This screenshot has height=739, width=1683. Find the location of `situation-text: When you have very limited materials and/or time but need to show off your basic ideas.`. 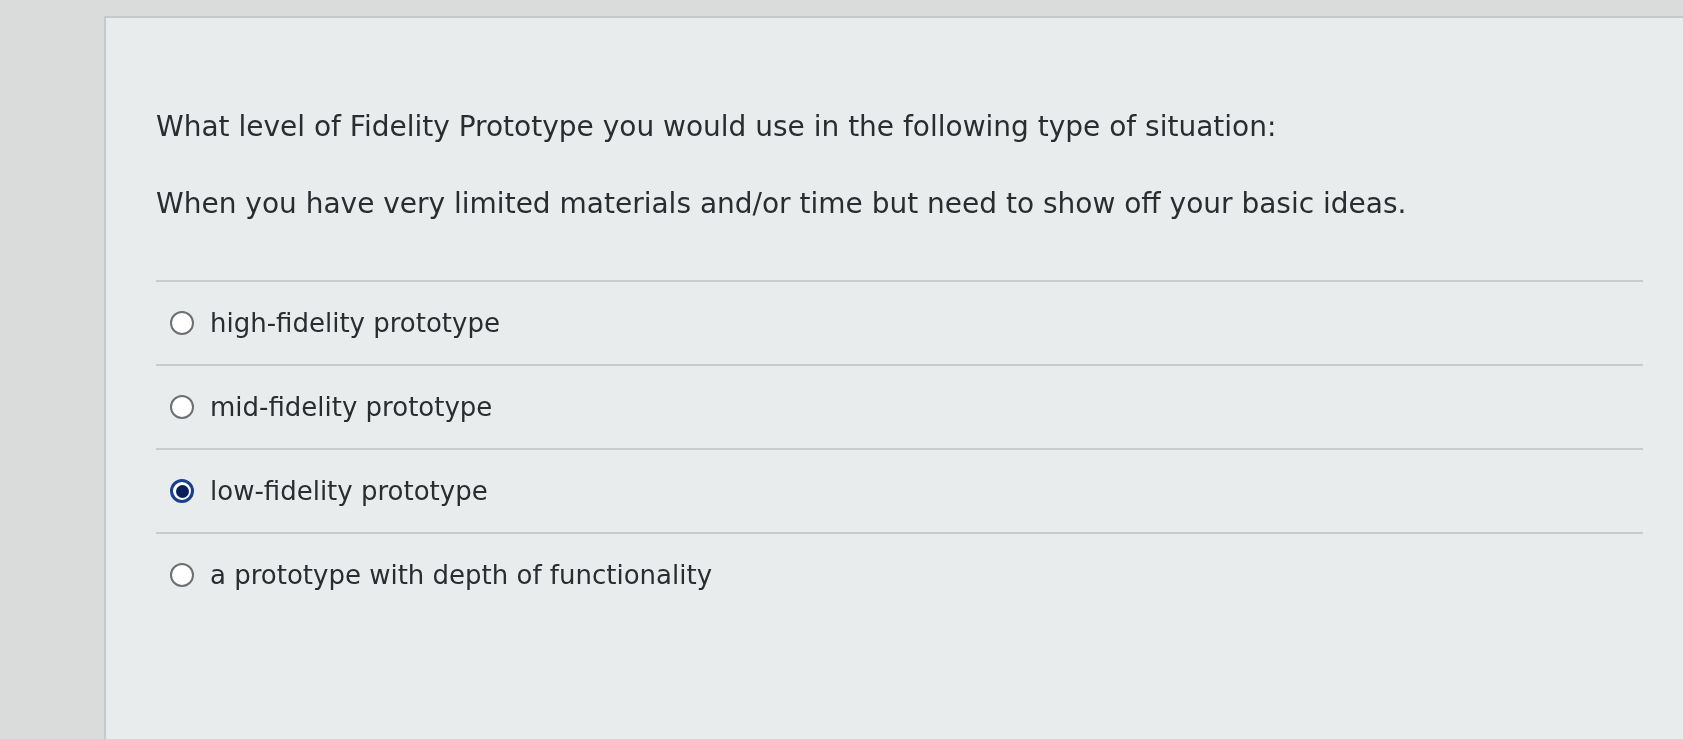

situation-text: When you have very limited materials and/or time but need to show off your basic ideas. is located at coordinates (782, 203).